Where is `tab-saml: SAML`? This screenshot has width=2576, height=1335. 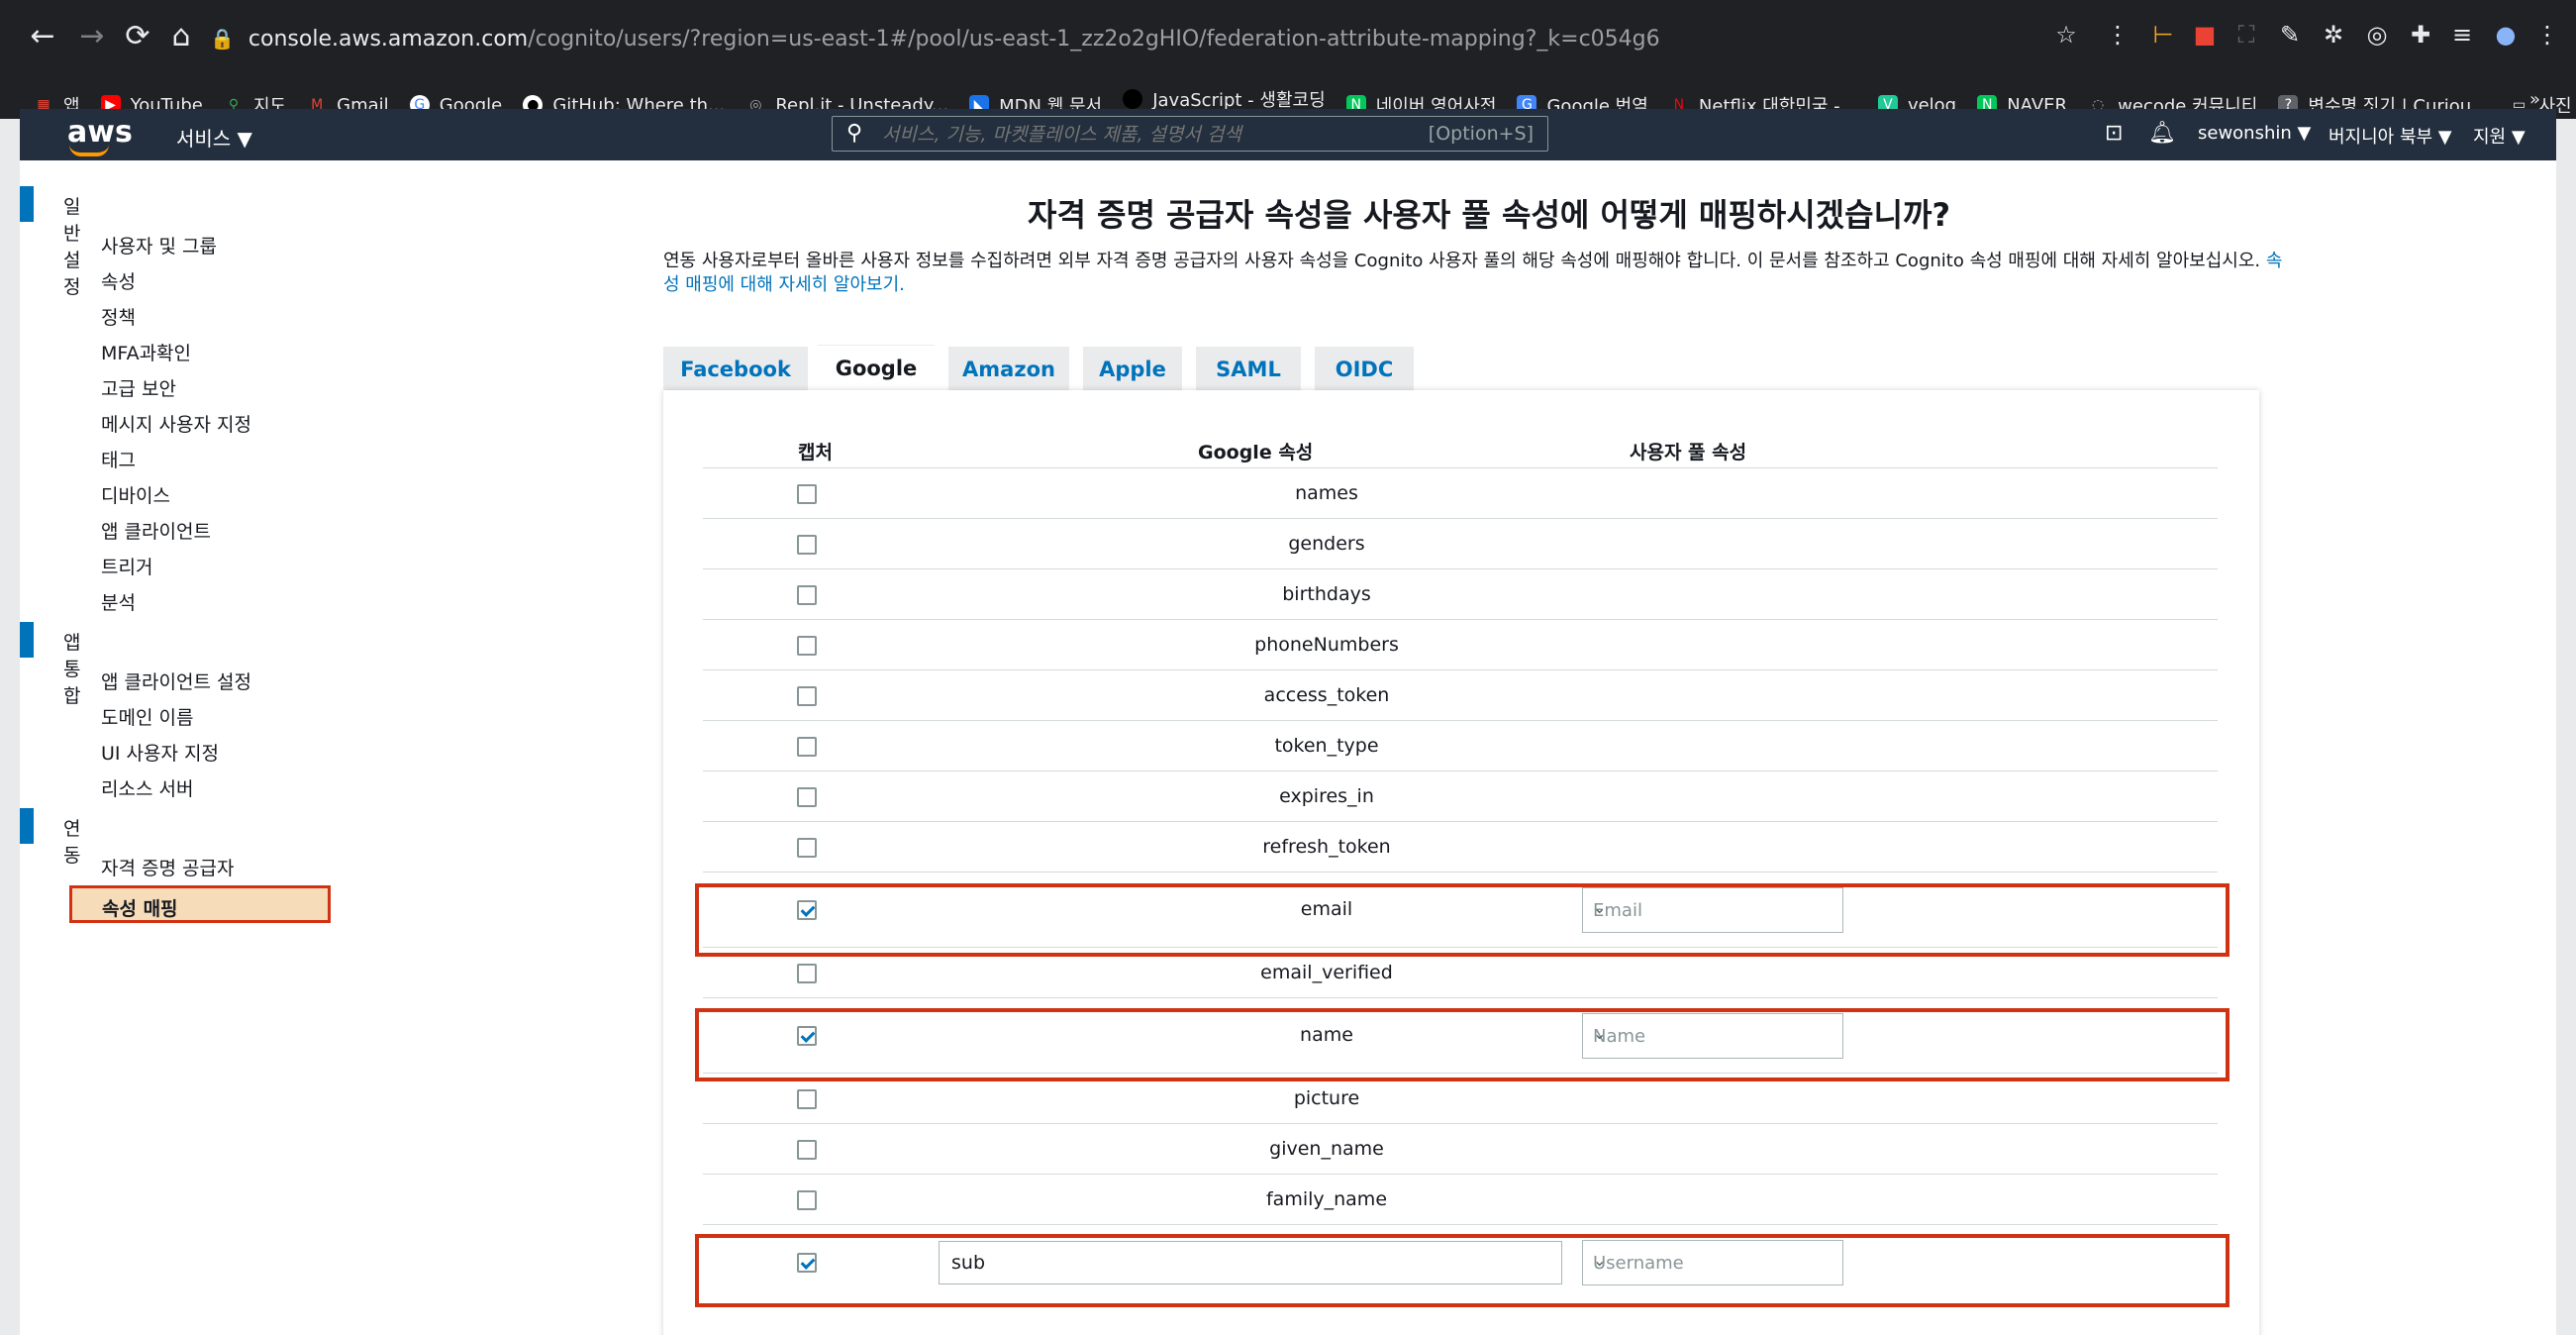 tab-saml: SAML is located at coordinates (1248, 369).